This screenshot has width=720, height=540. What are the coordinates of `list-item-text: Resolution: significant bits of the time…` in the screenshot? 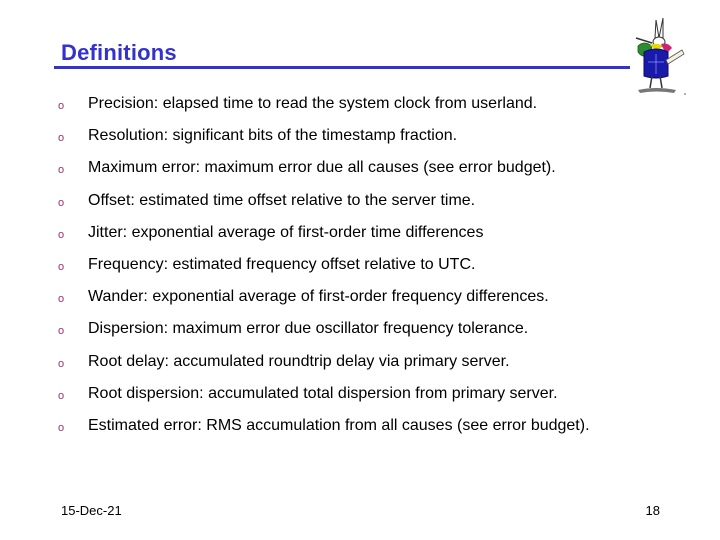 It's located at (273, 136).